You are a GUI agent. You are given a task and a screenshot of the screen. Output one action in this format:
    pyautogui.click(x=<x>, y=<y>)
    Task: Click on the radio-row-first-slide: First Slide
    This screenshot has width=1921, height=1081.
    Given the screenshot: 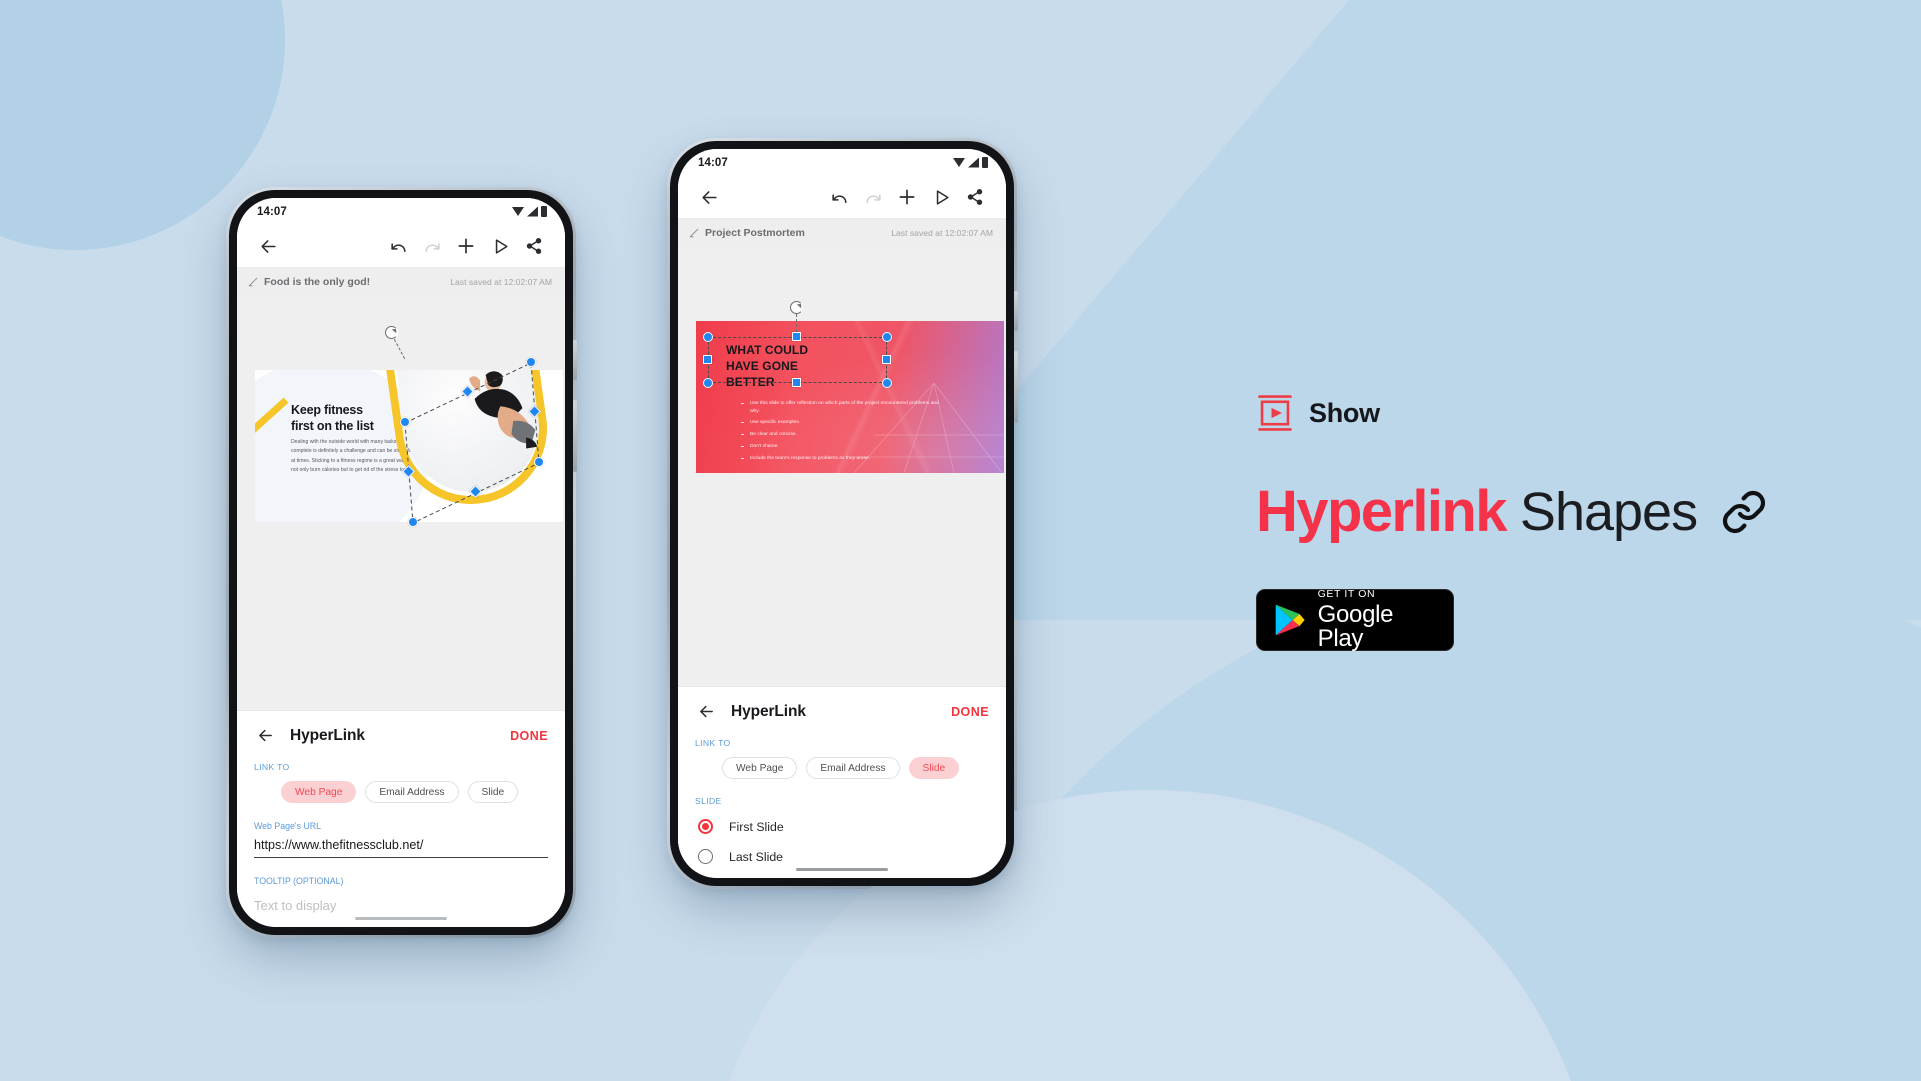 What is the action you would take?
    pyautogui.click(x=842, y=820)
    